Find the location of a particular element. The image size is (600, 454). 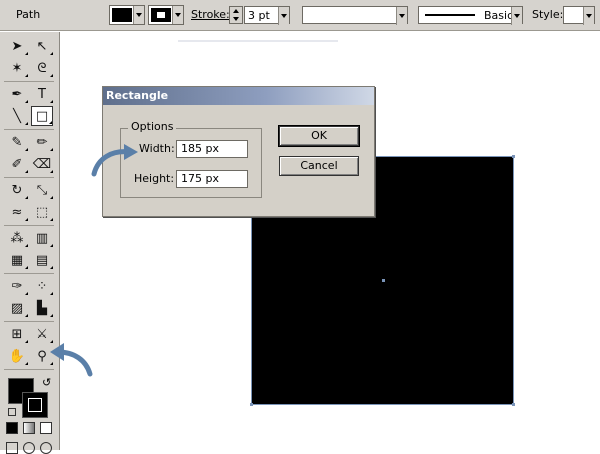

line-tool-icon: ╲ is located at coordinates (17, 116).